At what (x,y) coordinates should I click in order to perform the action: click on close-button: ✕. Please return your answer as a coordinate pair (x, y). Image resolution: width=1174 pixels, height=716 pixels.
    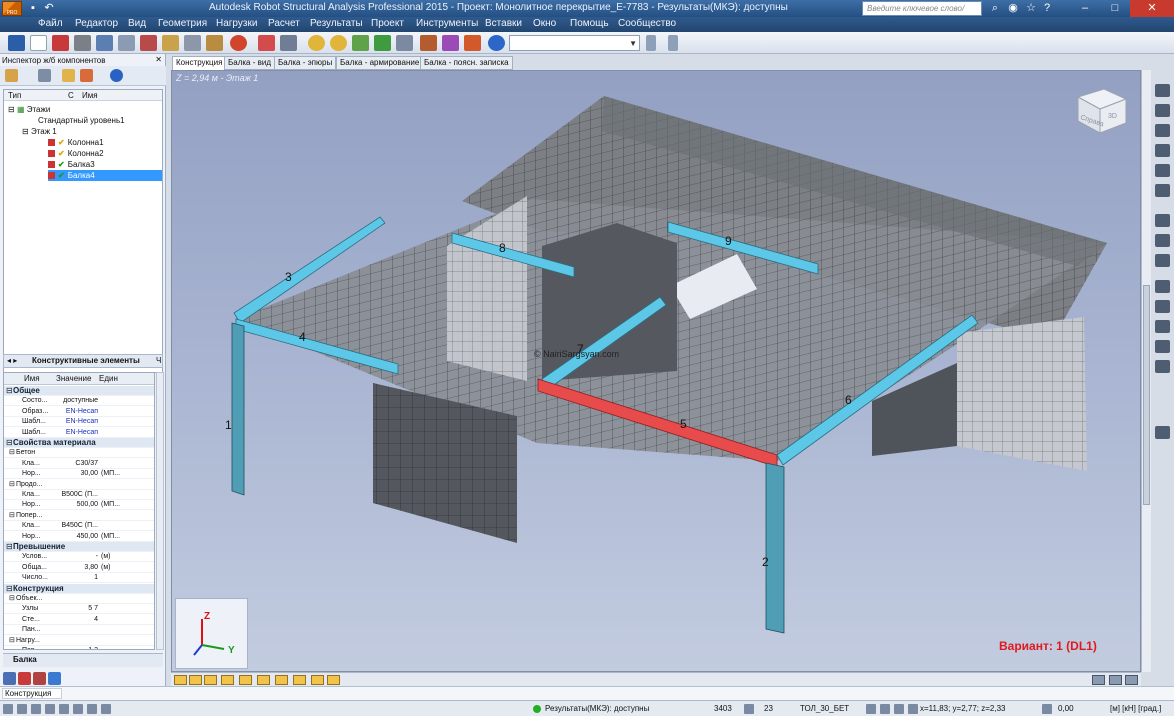
    Looking at the image, I should click on (1152, 8).